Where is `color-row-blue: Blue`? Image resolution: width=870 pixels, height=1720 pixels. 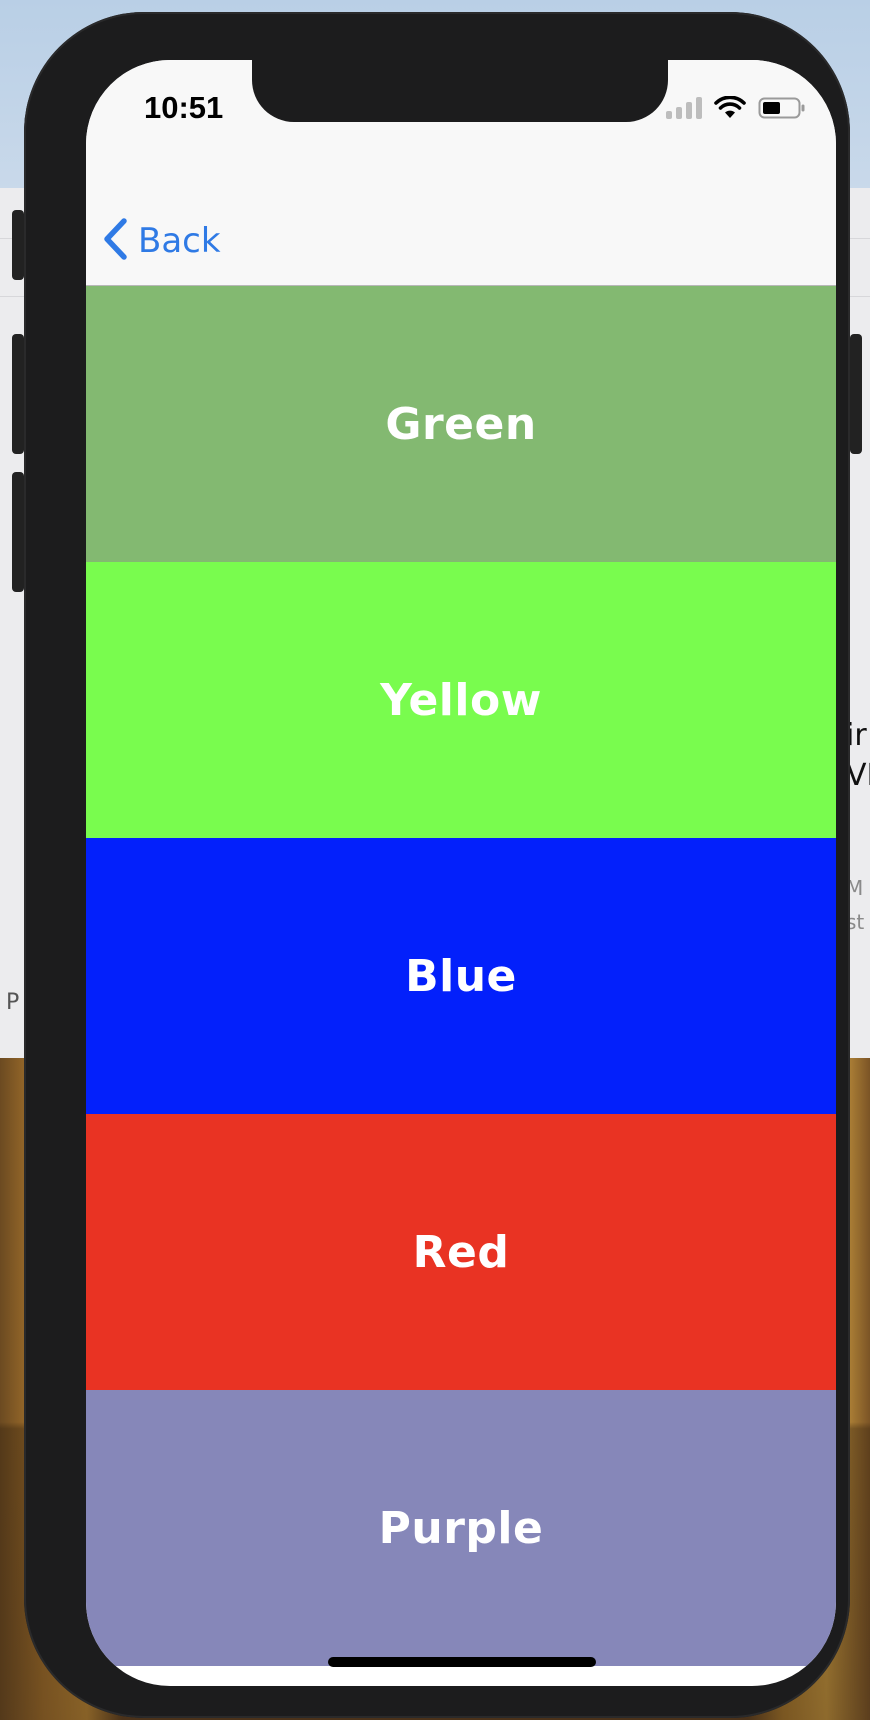
color-row-blue: Blue is located at coordinates (461, 976).